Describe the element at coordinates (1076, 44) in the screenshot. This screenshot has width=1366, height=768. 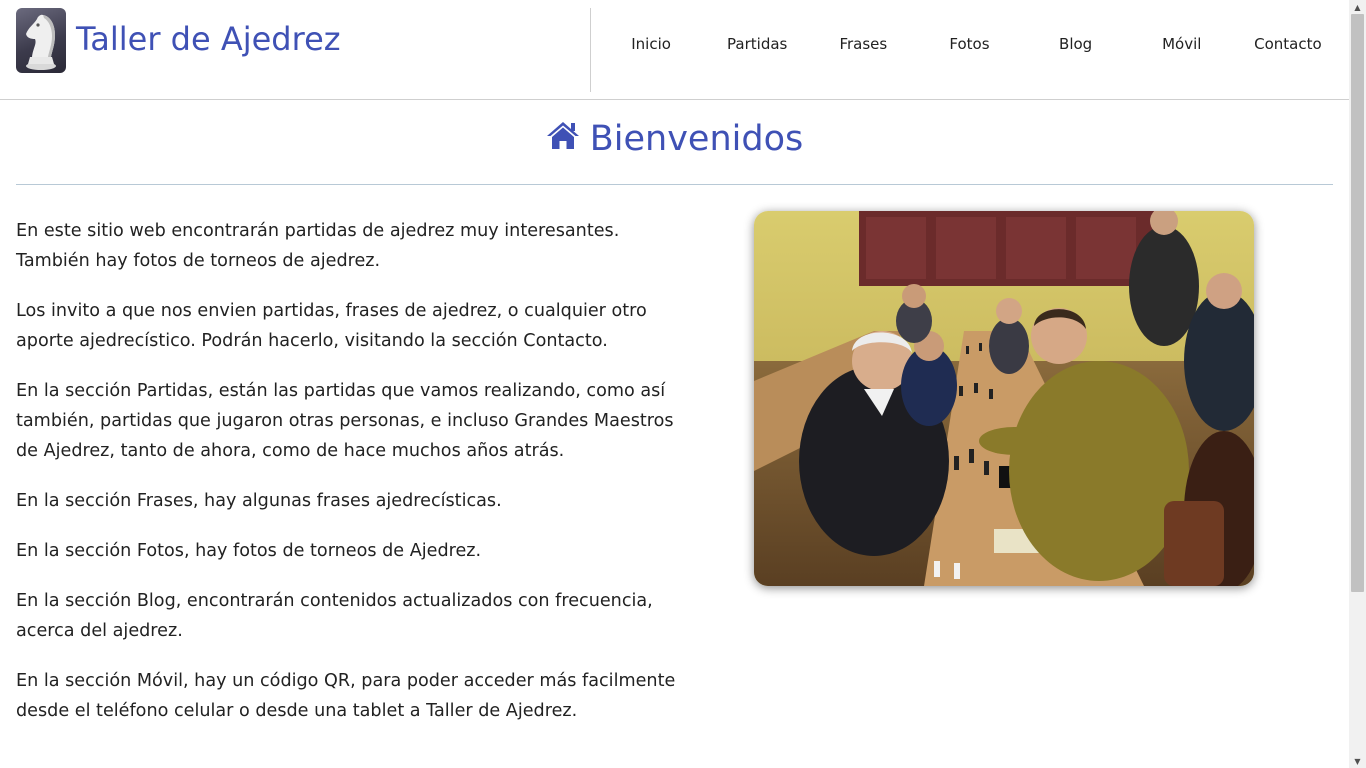
I see `nav-item-blog: Blog` at that location.